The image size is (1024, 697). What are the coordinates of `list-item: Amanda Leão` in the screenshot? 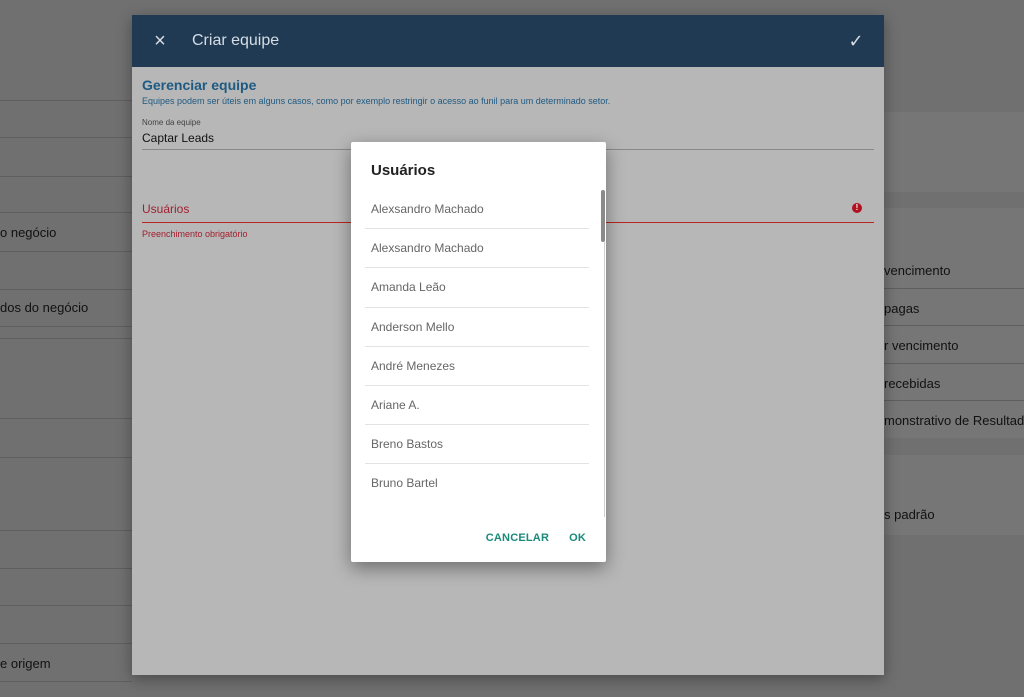 It's located at (477, 288).